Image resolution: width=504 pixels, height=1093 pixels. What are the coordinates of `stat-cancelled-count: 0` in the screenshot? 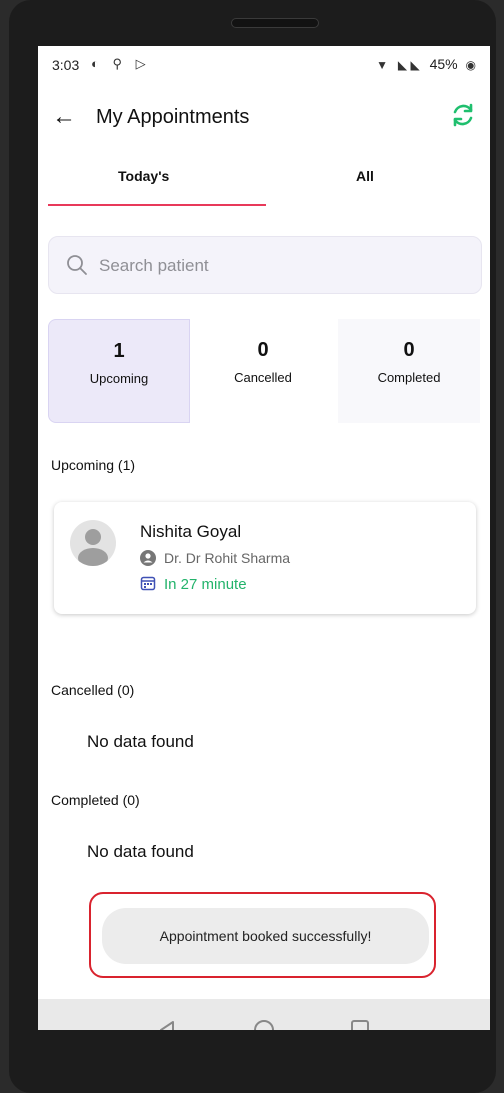 It's located at (263, 350).